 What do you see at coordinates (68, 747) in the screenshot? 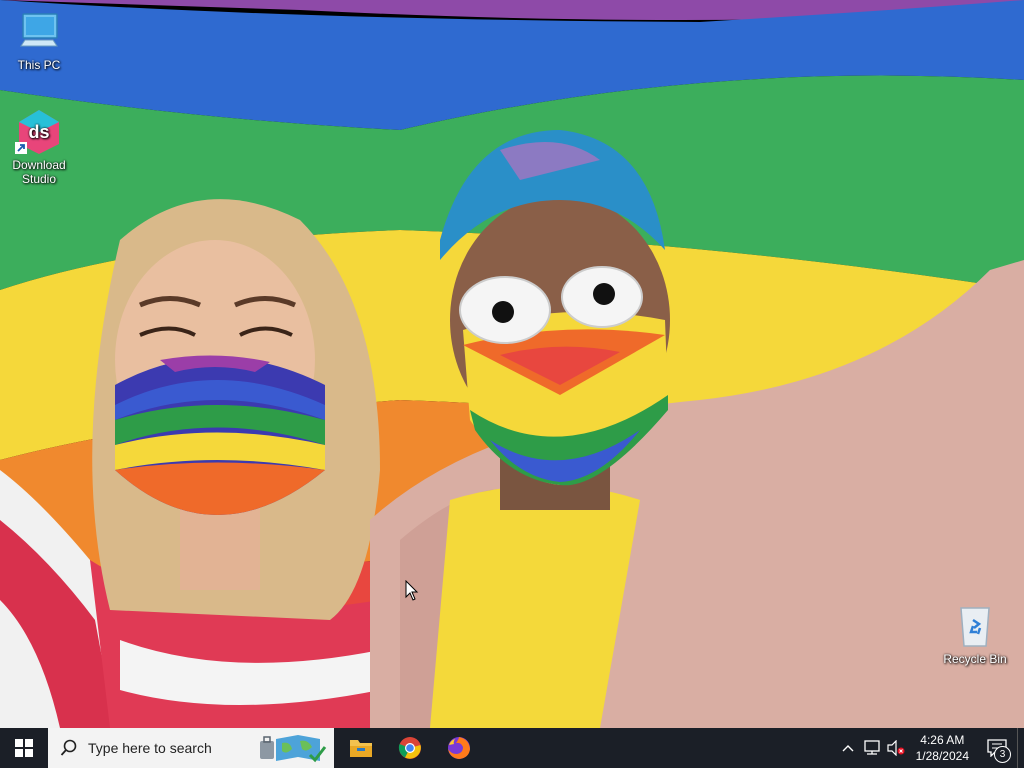
I see `search-icon` at bounding box center [68, 747].